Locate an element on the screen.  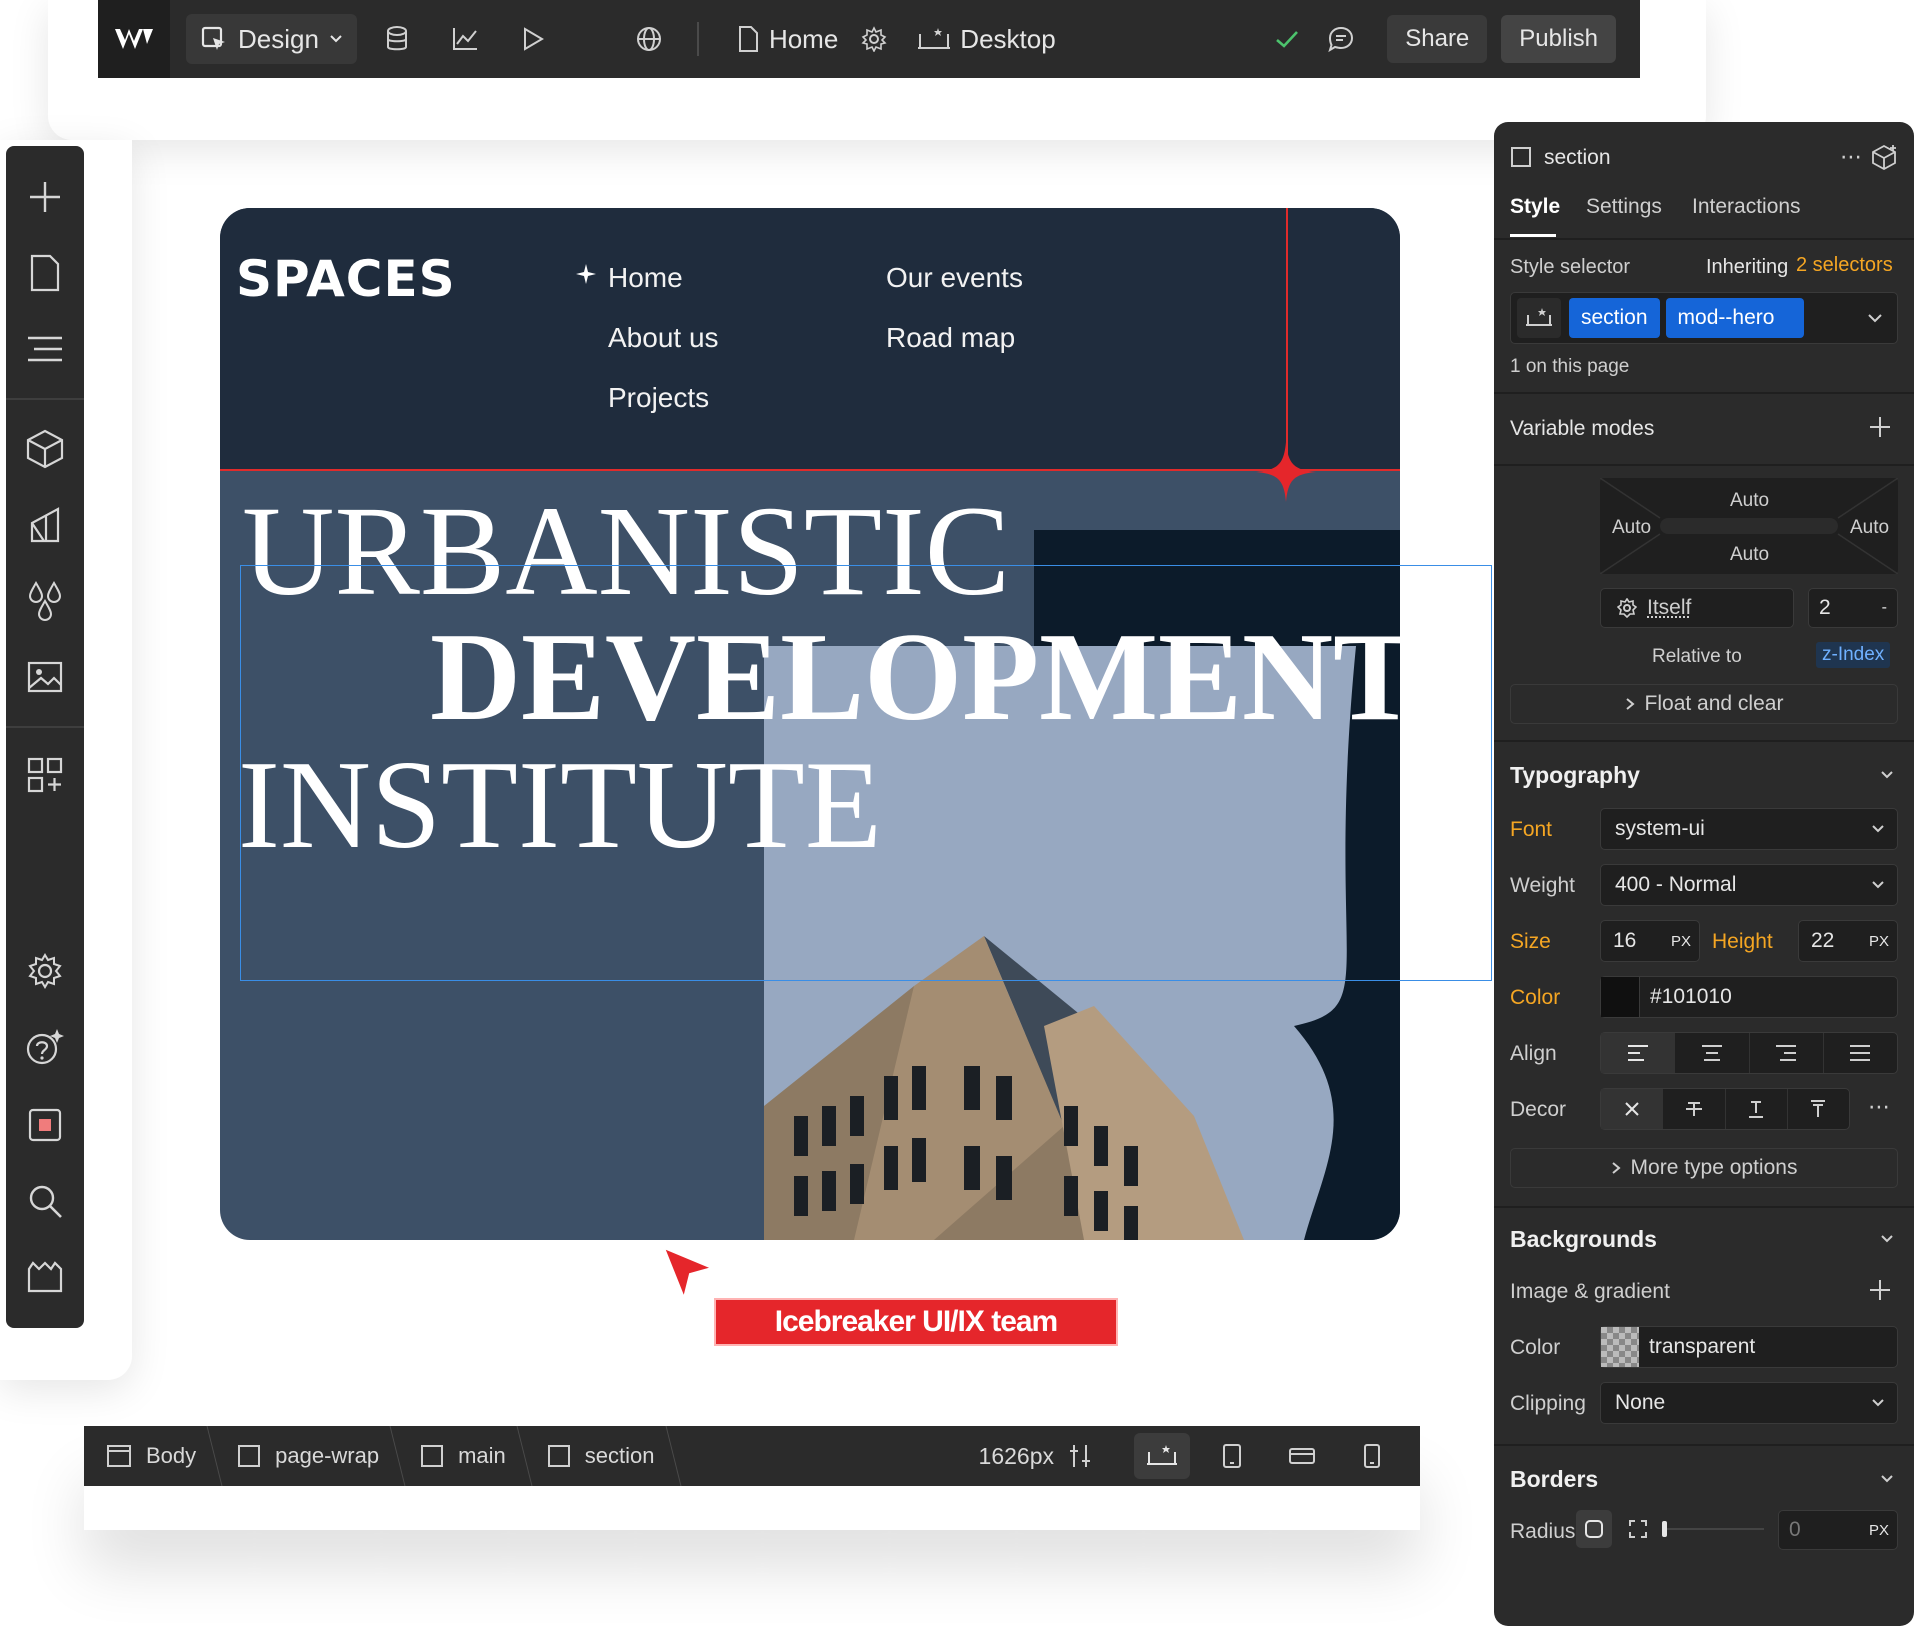
more-type-options-button: More type options is located at coordinates (1704, 1168).